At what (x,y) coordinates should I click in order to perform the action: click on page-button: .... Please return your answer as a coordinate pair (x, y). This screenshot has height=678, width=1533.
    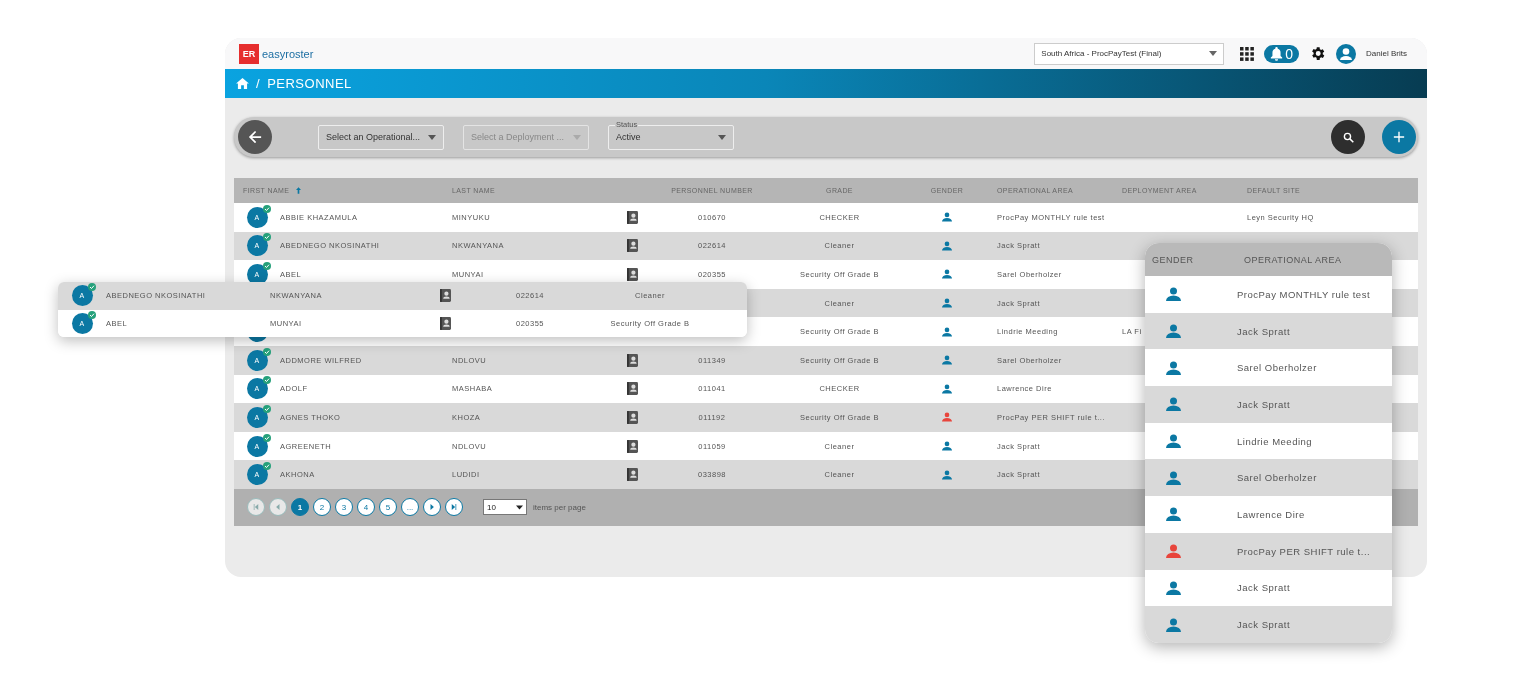
    Looking at the image, I should click on (410, 507).